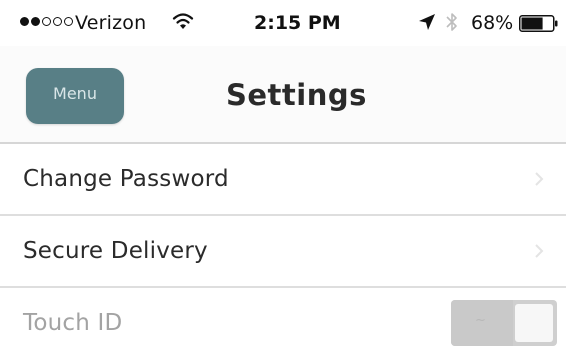 The height and width of the screenshot is (358, 566). Describe the element at coordinates (111, 23) in the screenshot. I see `carrier-name: Verizon` at that location.